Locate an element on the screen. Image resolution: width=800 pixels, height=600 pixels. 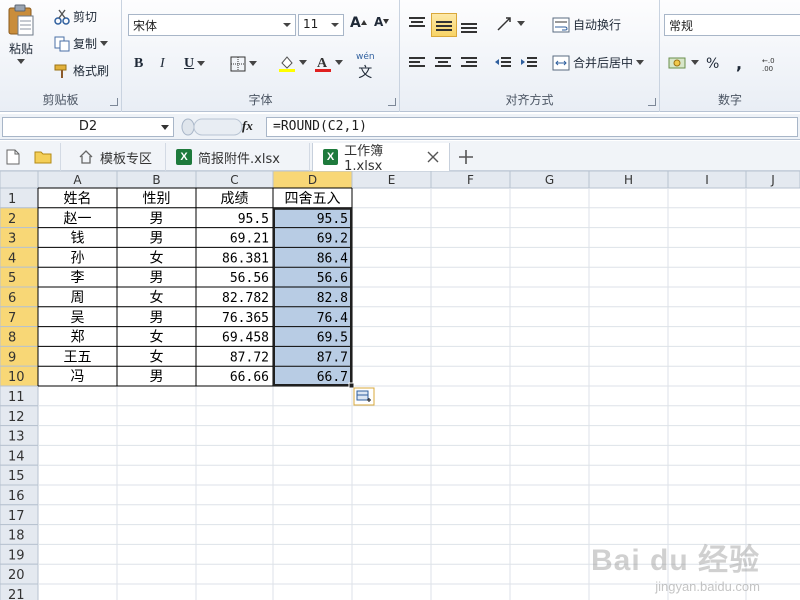
open-folder-button is located at coordinates (45, 157).